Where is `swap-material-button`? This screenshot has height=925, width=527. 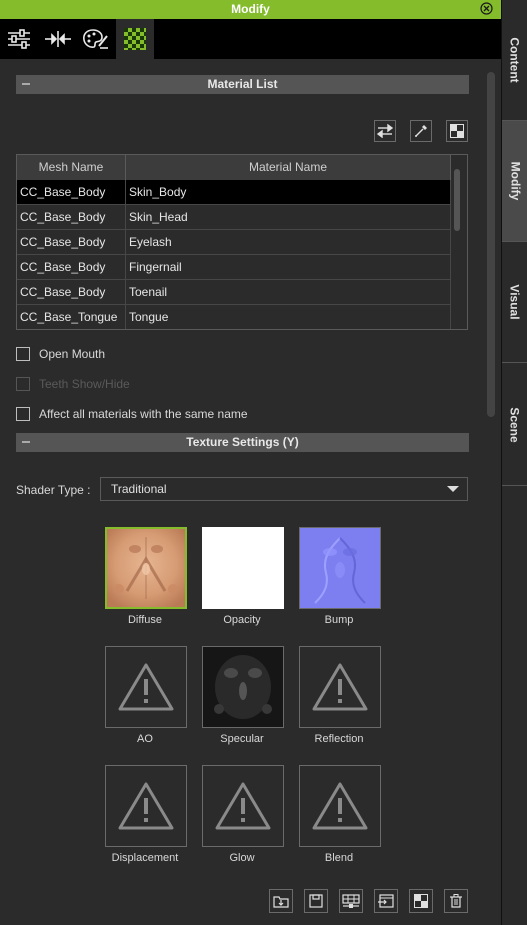 swap-material-button is located at coordinates (385, 131).